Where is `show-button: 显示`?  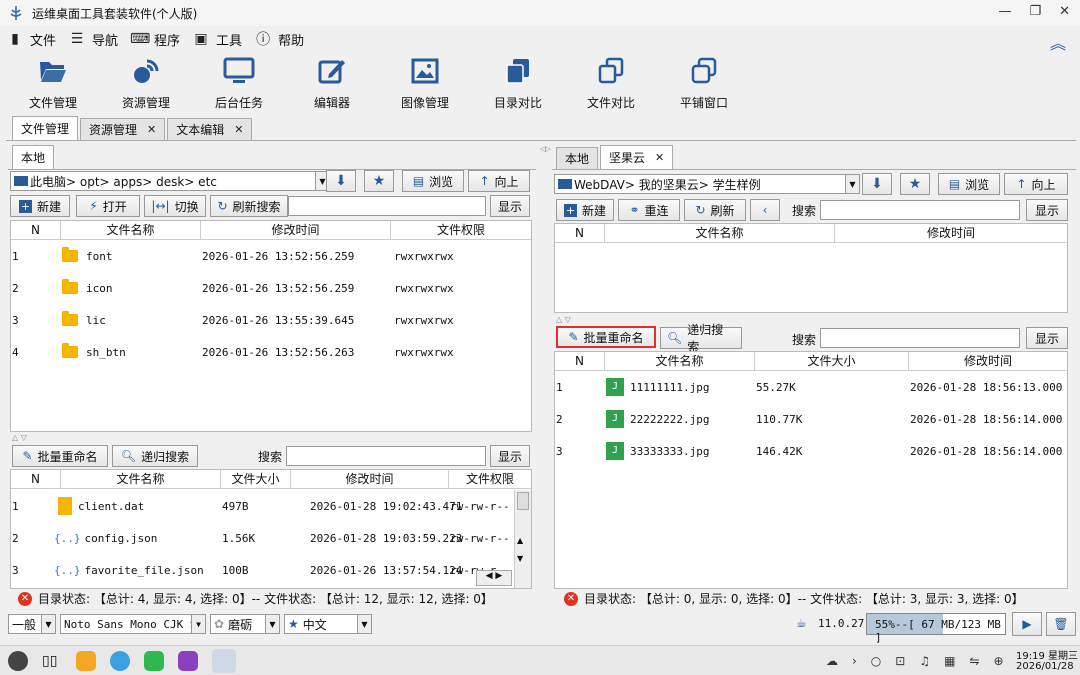 show-button: 显示 is located at coordinates (510, 206).